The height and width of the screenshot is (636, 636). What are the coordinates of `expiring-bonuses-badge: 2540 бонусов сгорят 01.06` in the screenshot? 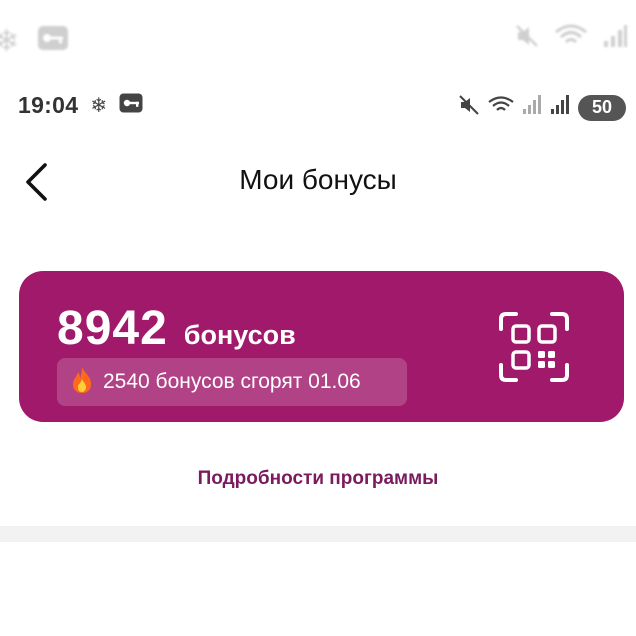 It's located at (232, 382).